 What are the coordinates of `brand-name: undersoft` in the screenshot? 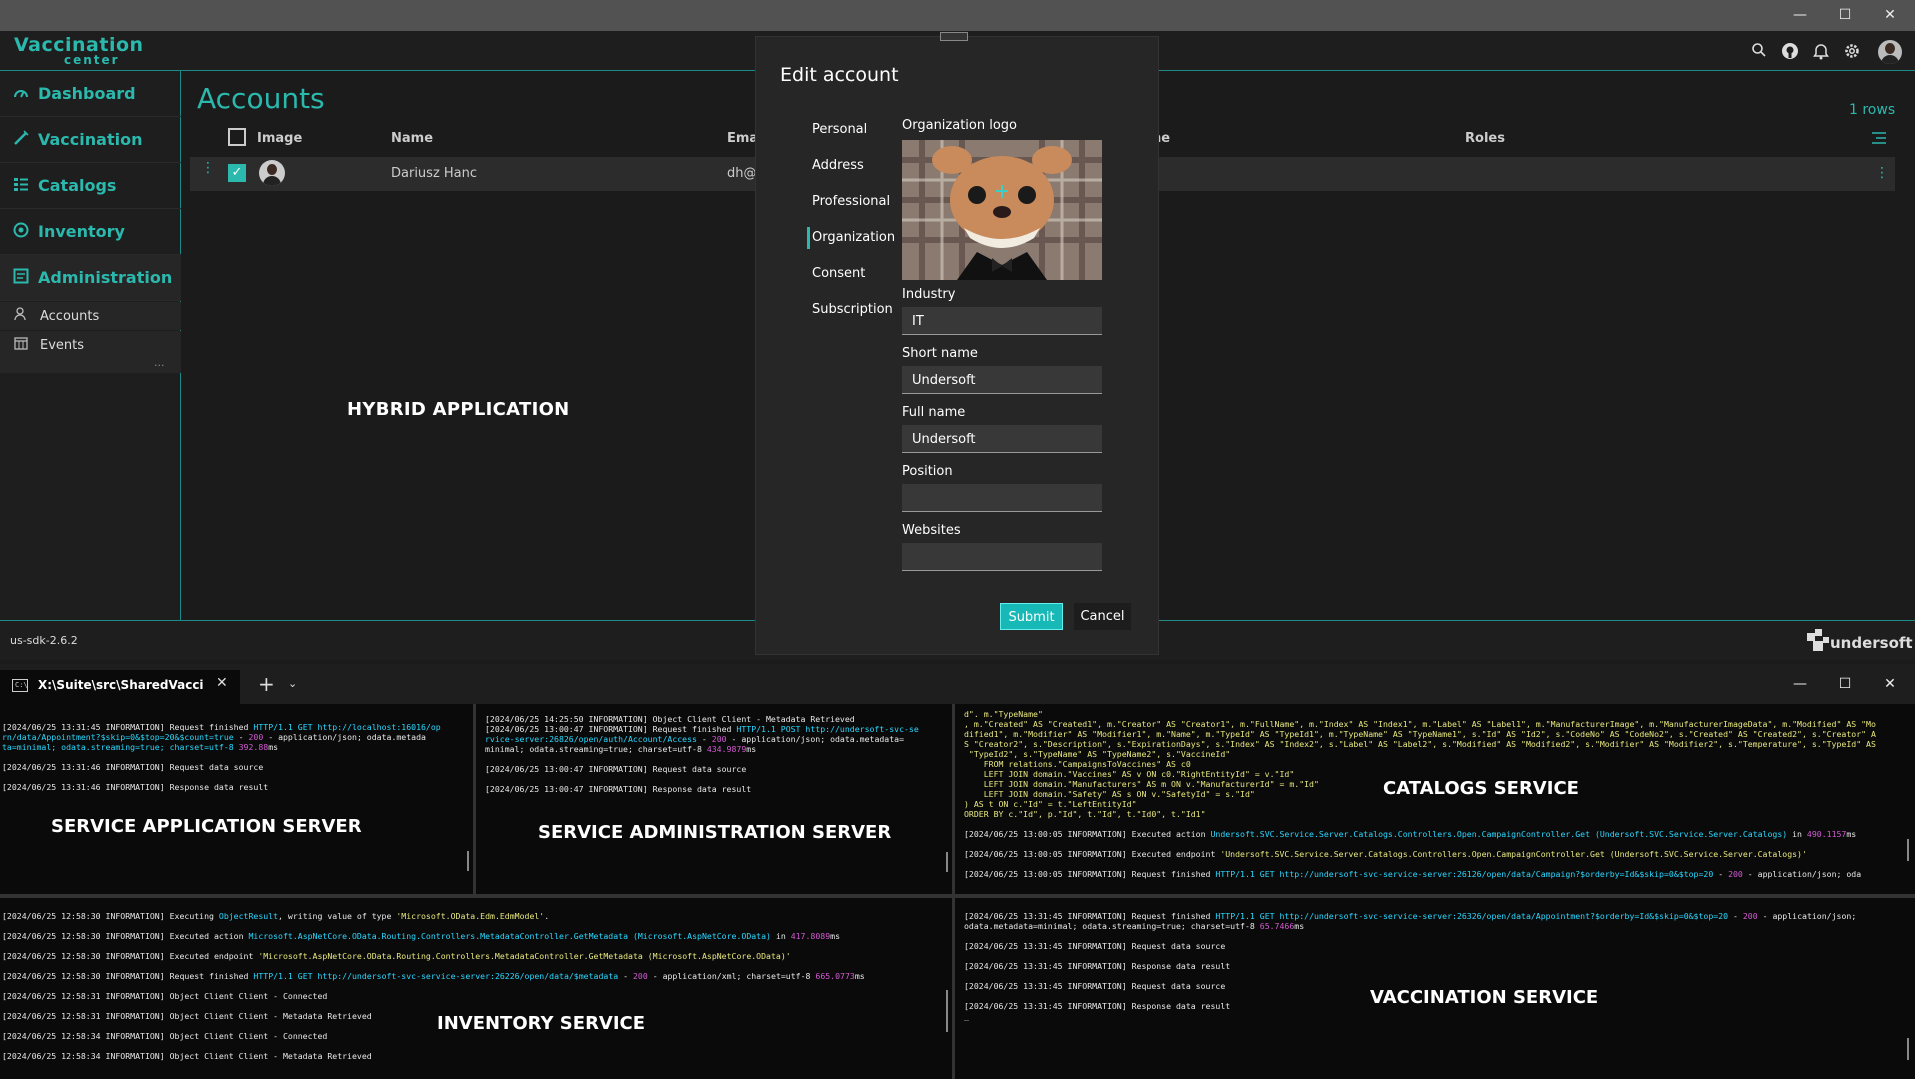 It's located at (1871, 643).